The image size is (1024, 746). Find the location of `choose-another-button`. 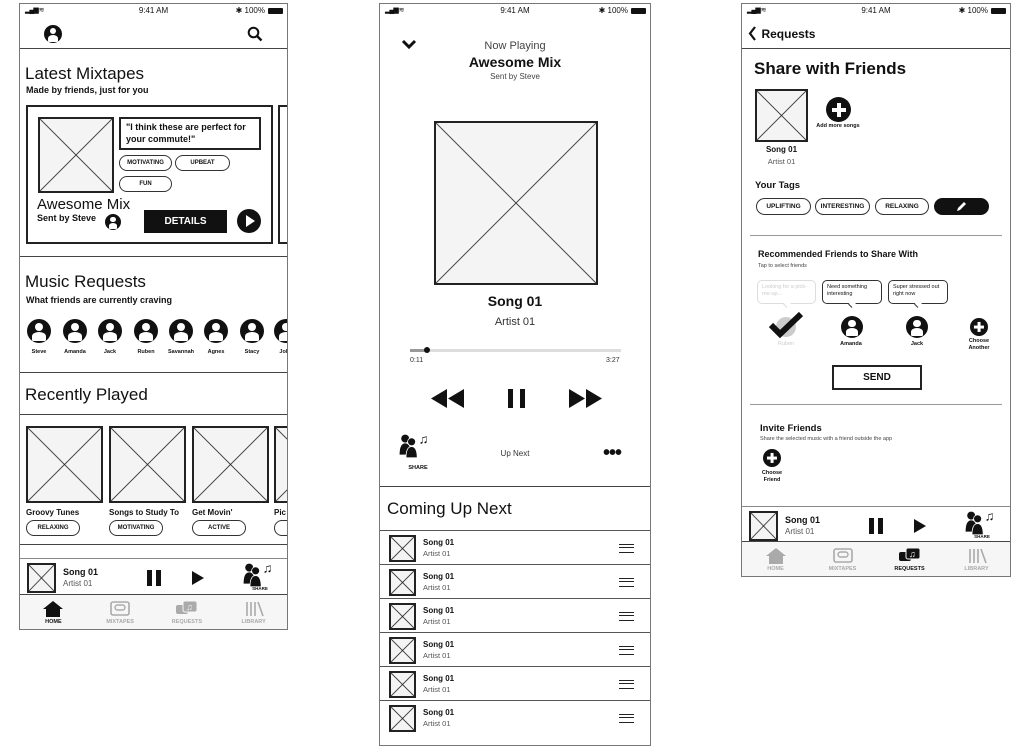

choose-another-button is located at coordinates (979, 327).